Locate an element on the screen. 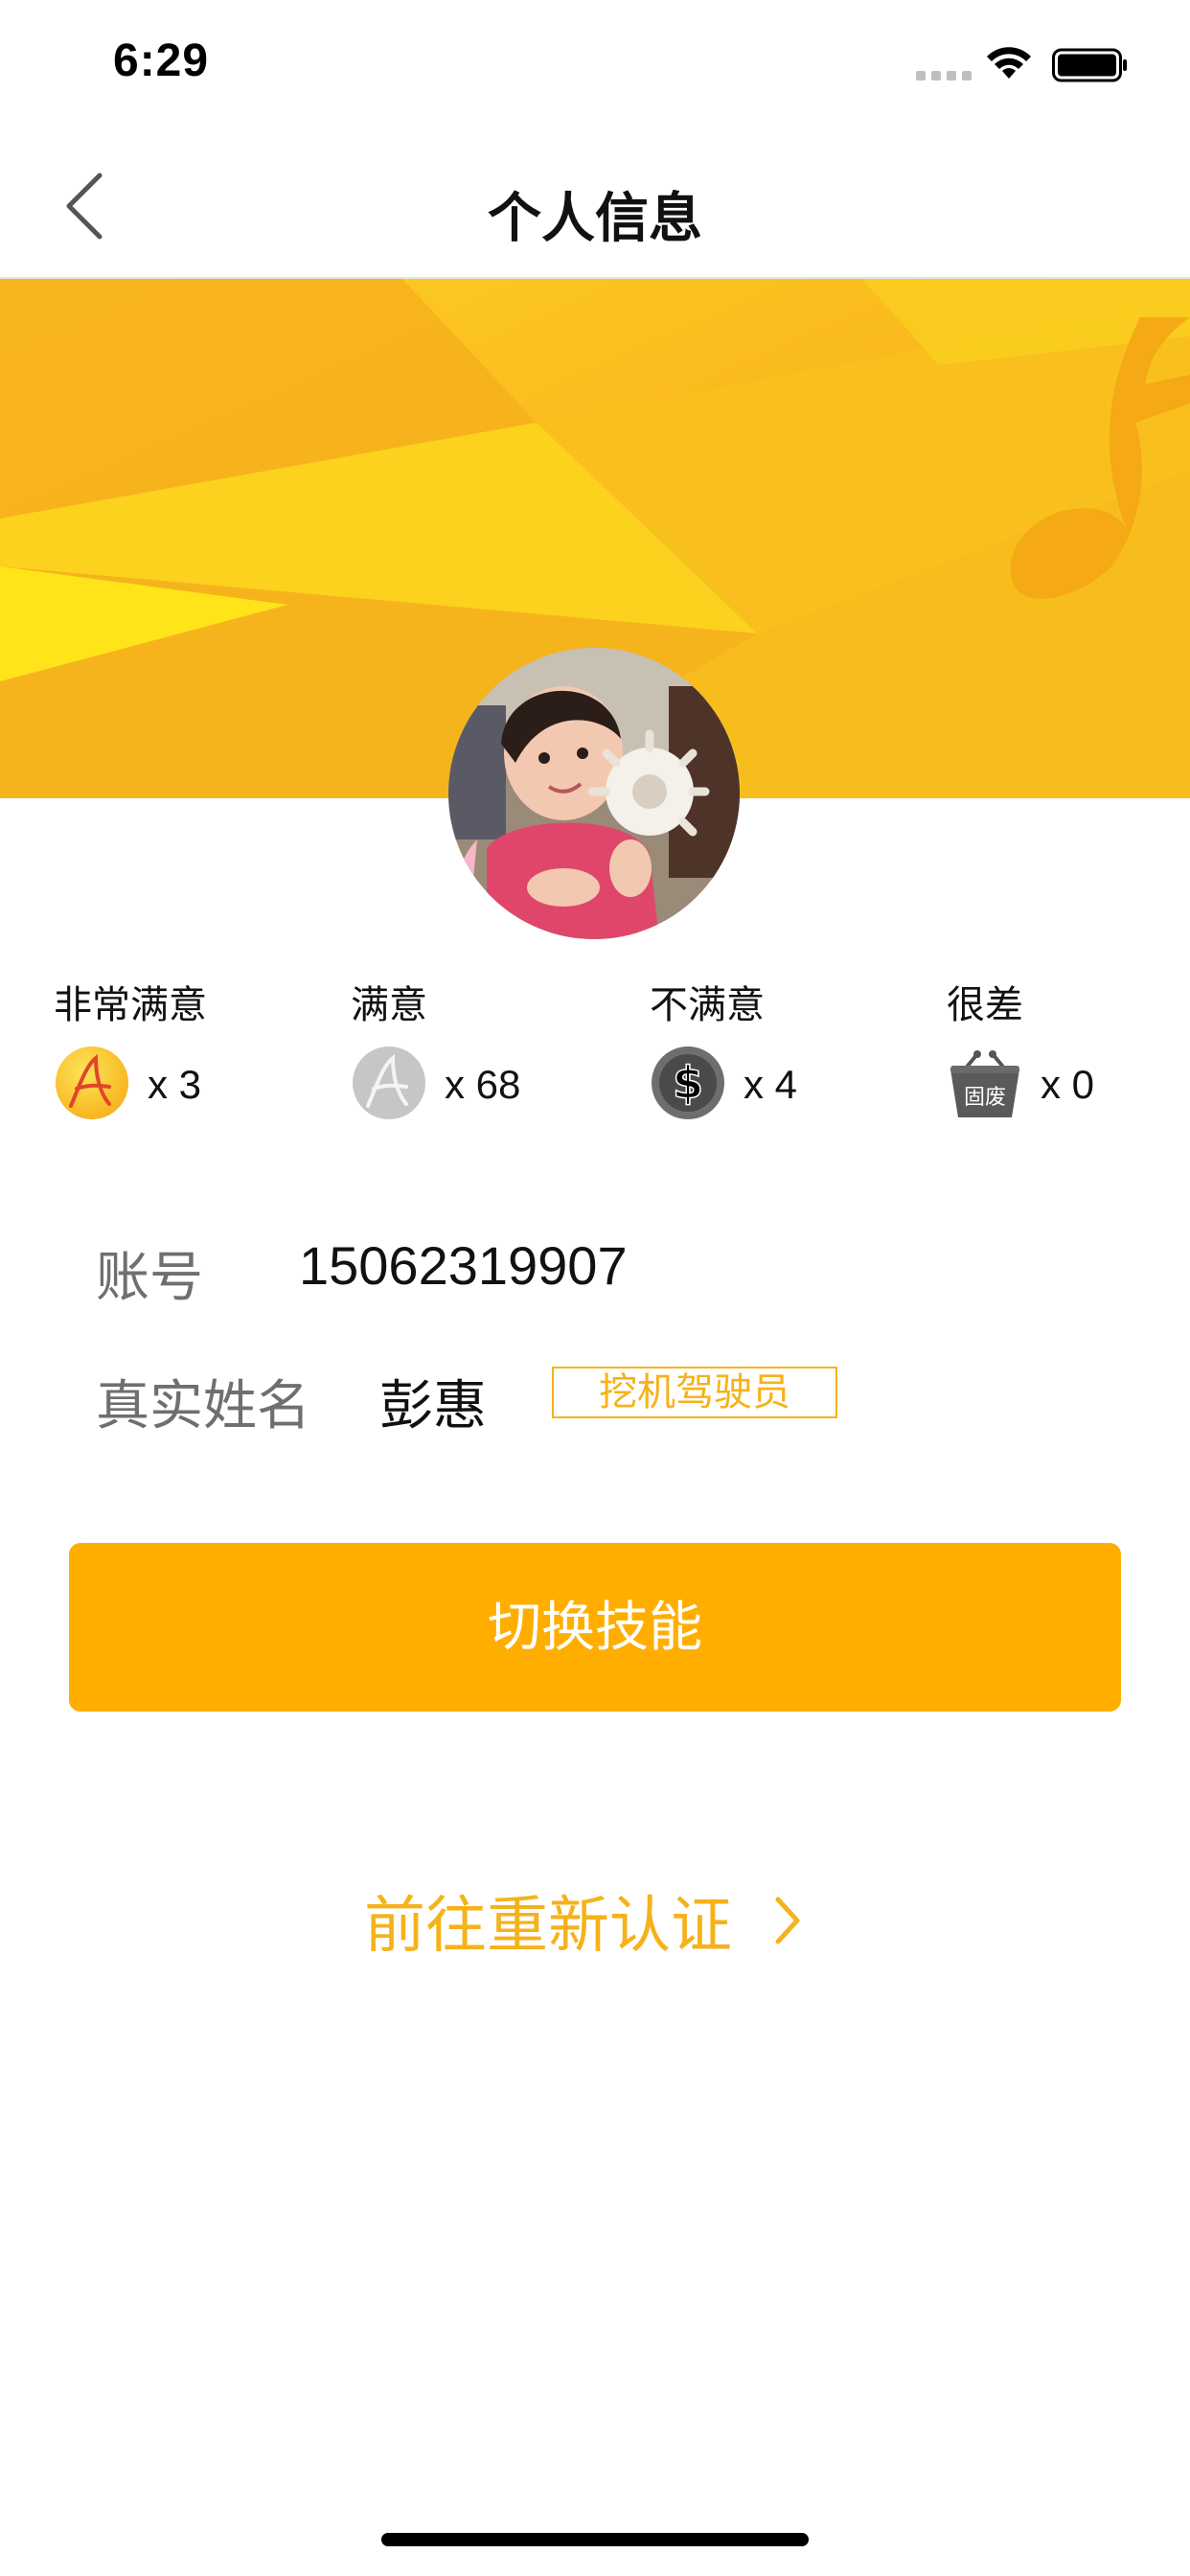  status-bar: 6:29 is located at coordinates (595, 64).